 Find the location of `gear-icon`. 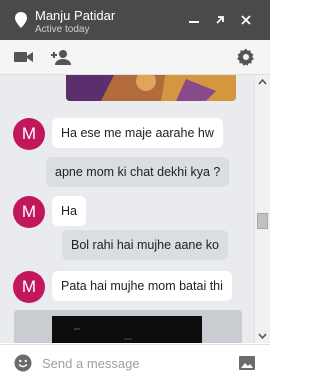

gear-icon is located at coordinates (246, 57).